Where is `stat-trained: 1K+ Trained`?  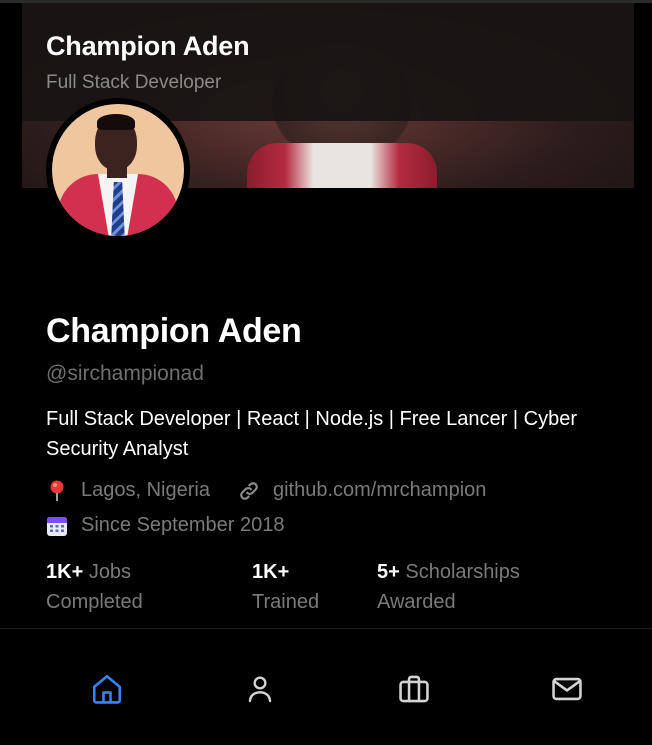
stat-trained: 1K+ Trained is located at coordinates (285, 587).